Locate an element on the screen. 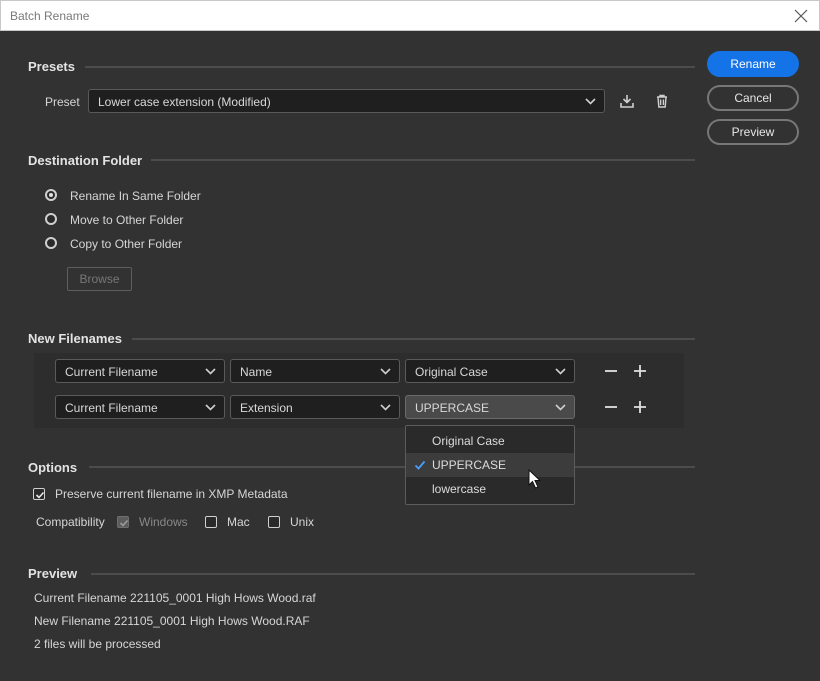  mouse-cursor-icon is located at coordinates (535, 479).